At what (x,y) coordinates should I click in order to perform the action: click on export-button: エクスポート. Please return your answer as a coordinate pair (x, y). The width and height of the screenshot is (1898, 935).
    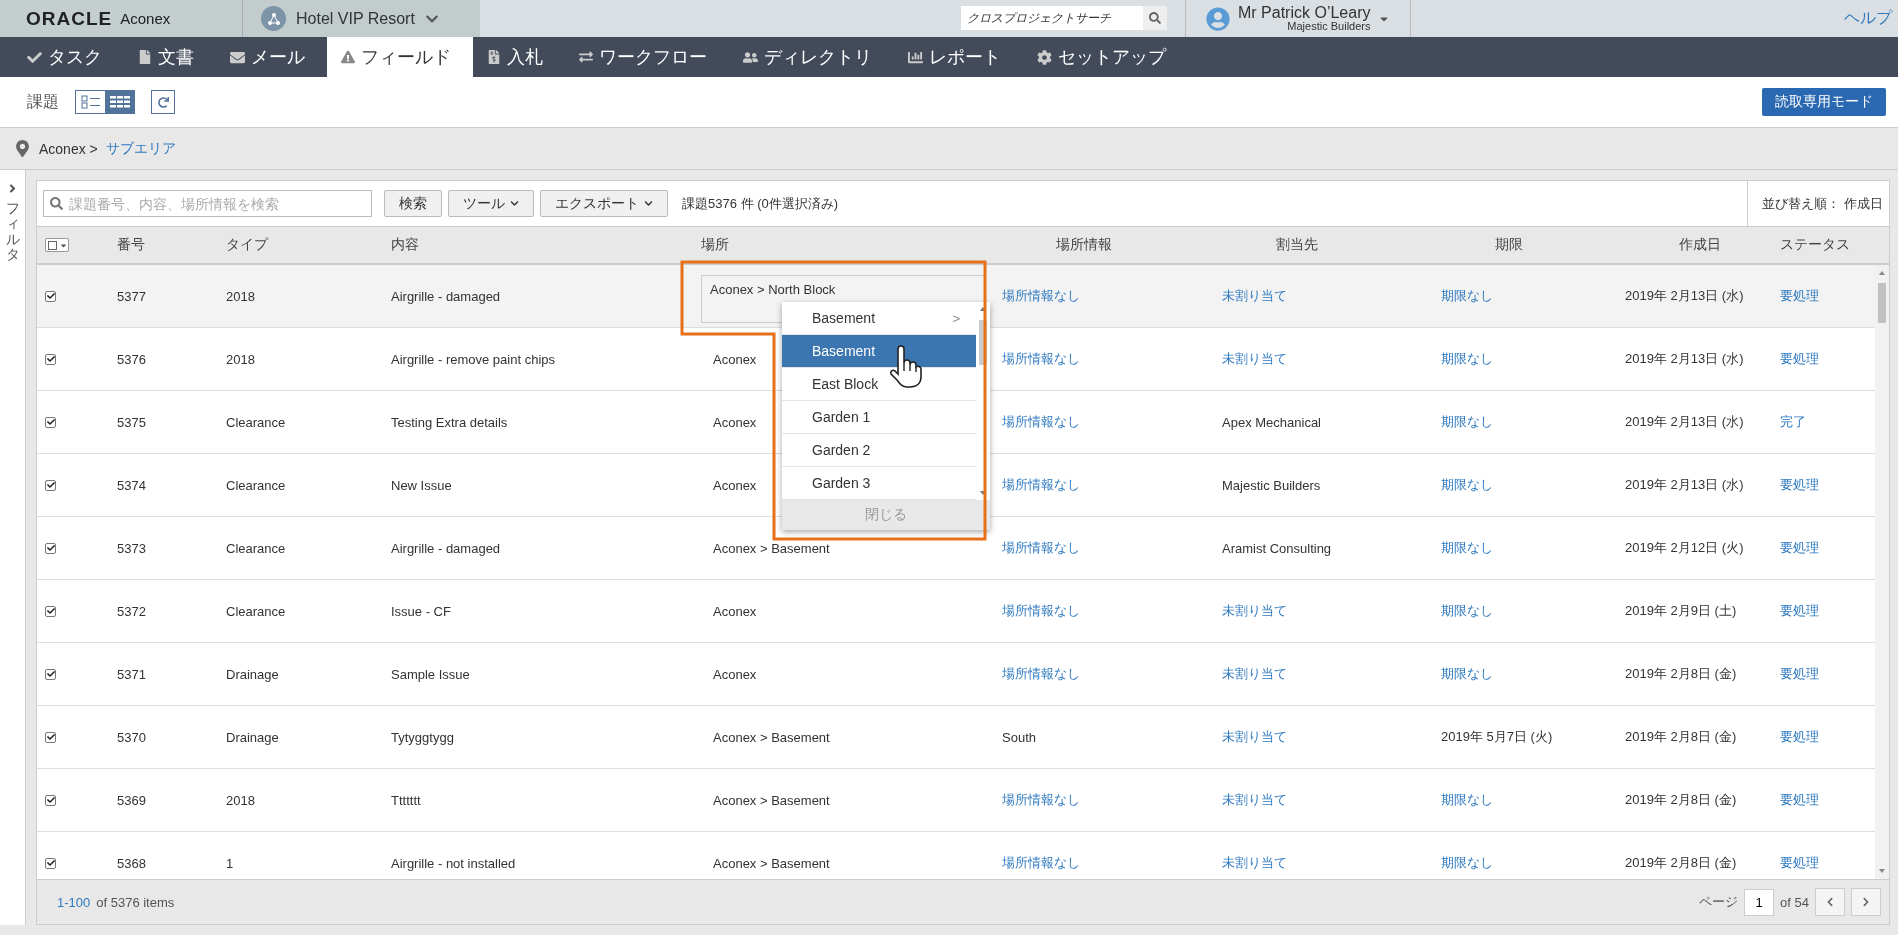
    Looking at the image, I should click on (604, 203).